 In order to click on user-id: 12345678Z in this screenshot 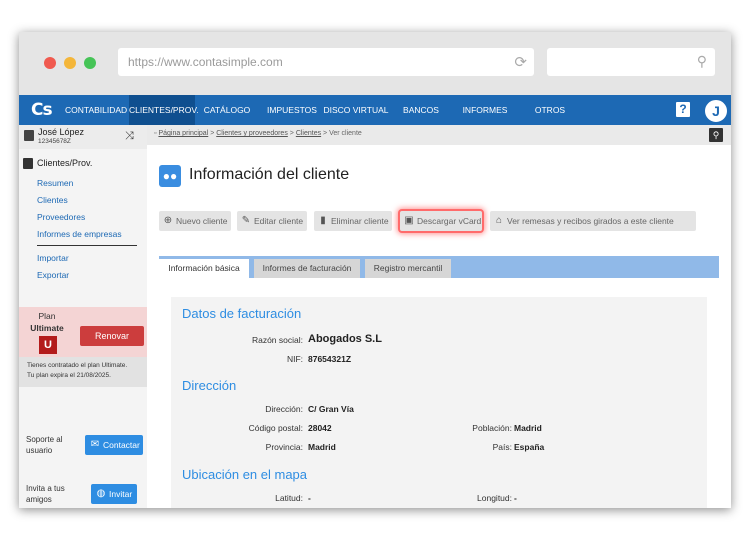, I will do `click(54, 141)`.